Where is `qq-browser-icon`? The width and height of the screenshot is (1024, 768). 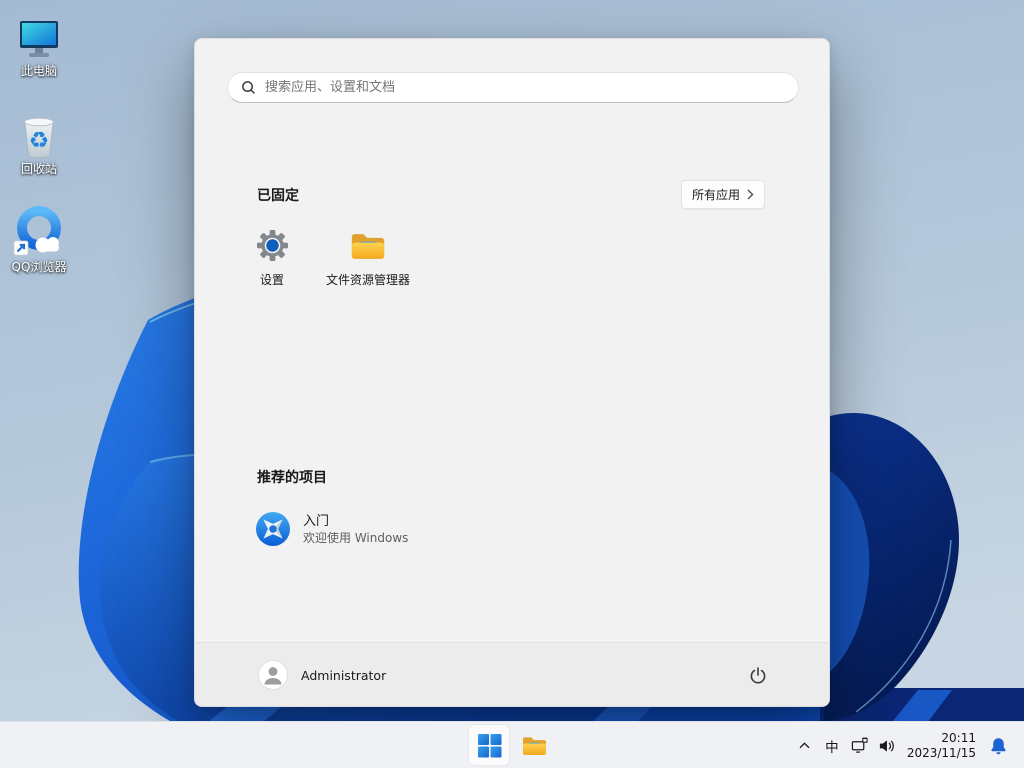 qq-browser-icon is located at coordinates (39, 232).